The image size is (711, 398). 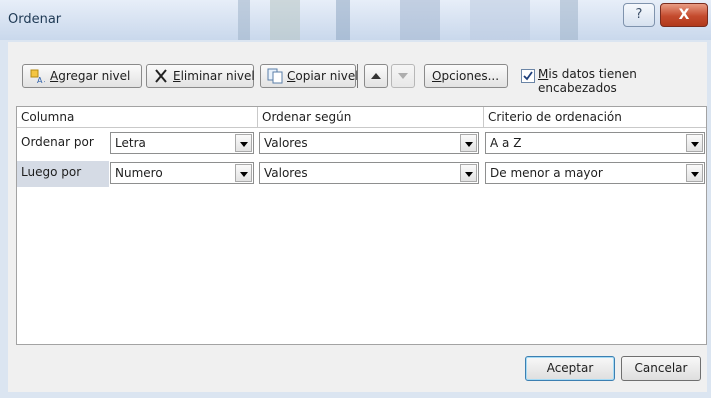 I want to click on column-select-row2: Numero, so click(x=182, y=173).